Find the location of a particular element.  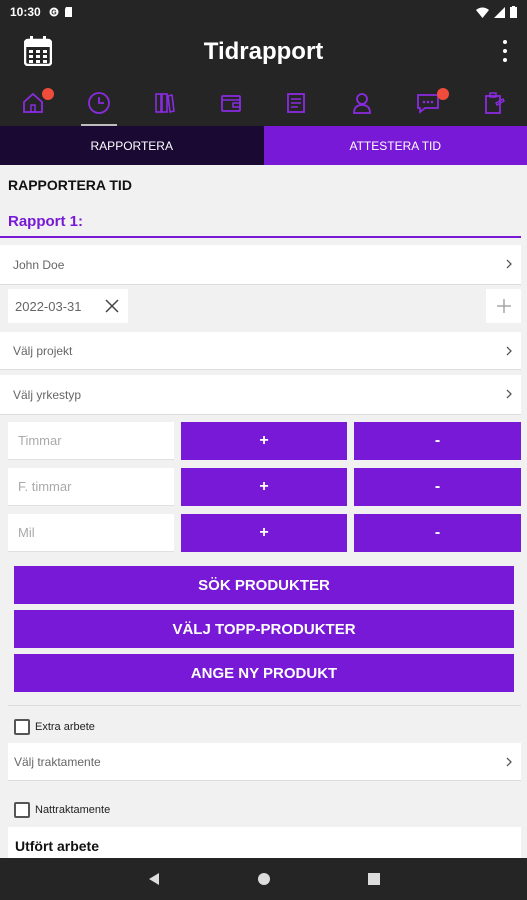

home-circle-icon is located at coordinates (264, 879).